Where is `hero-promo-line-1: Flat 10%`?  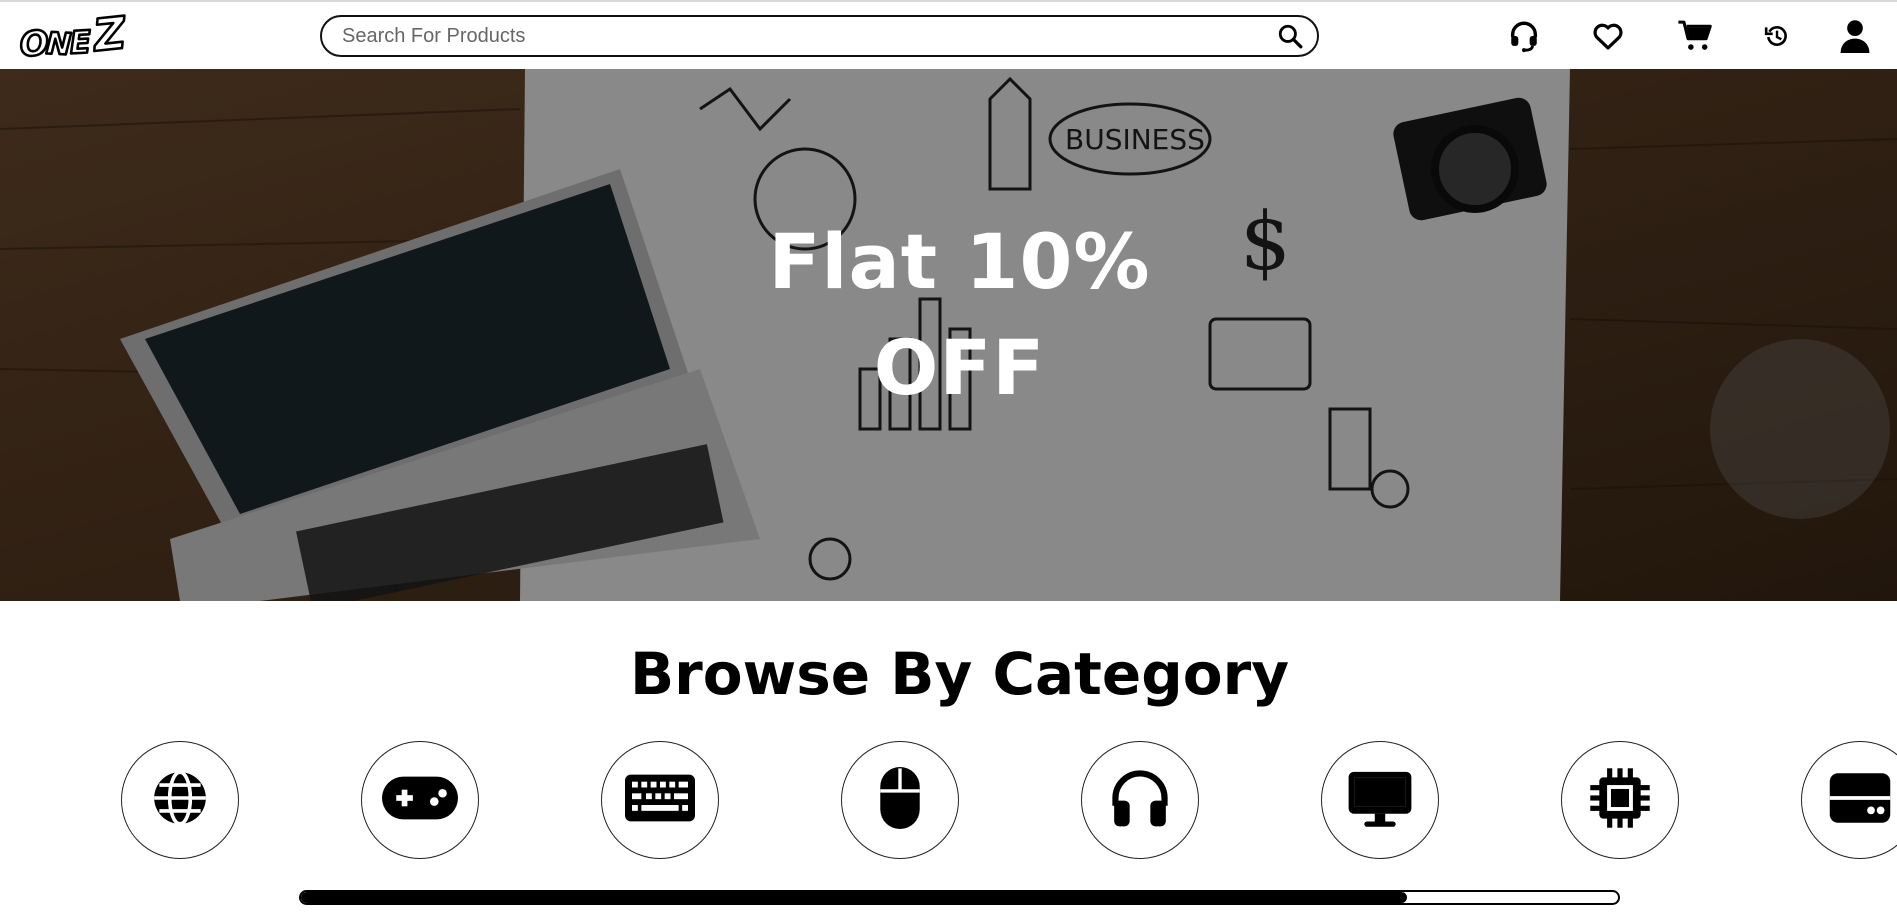
hero-promo-line-1: Flat 10% is located at coordinates (959, 261).